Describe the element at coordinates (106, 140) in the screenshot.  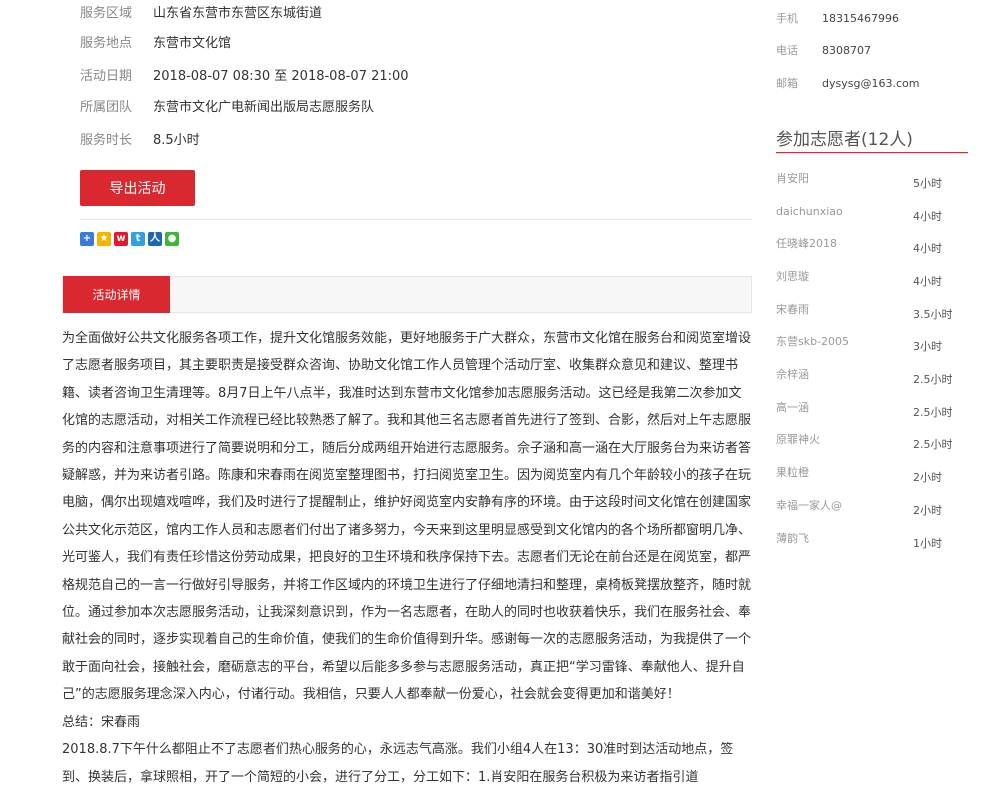
I see `info-label: 服务时长` at that location.